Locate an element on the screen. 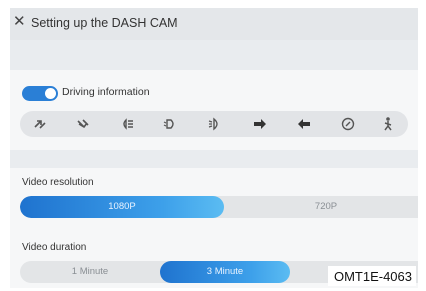 This screenshot has width=426, height=291. duration-option-1-minute: 1 Minute is located at coordinates (90, 272).